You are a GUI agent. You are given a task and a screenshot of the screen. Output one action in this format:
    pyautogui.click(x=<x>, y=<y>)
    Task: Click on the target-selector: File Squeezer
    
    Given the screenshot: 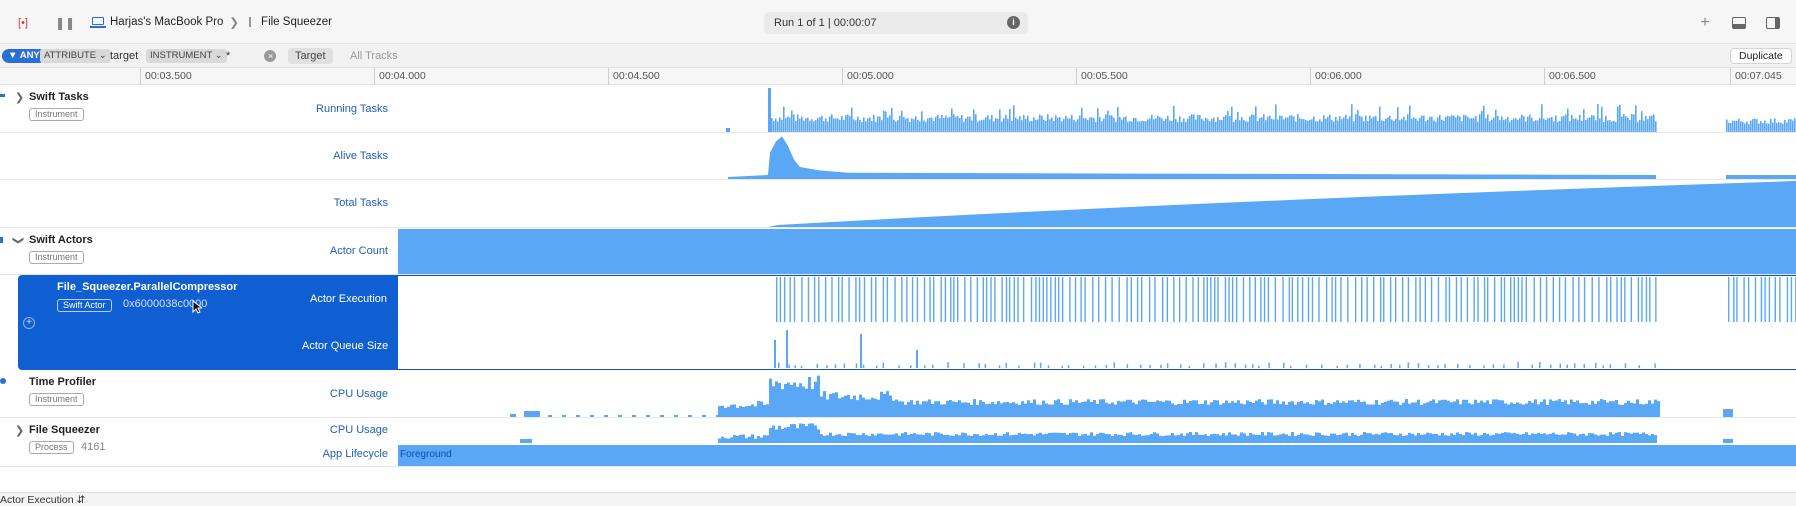 What is the action you would take?
    pyautogui.click(x=296, y=22)
    